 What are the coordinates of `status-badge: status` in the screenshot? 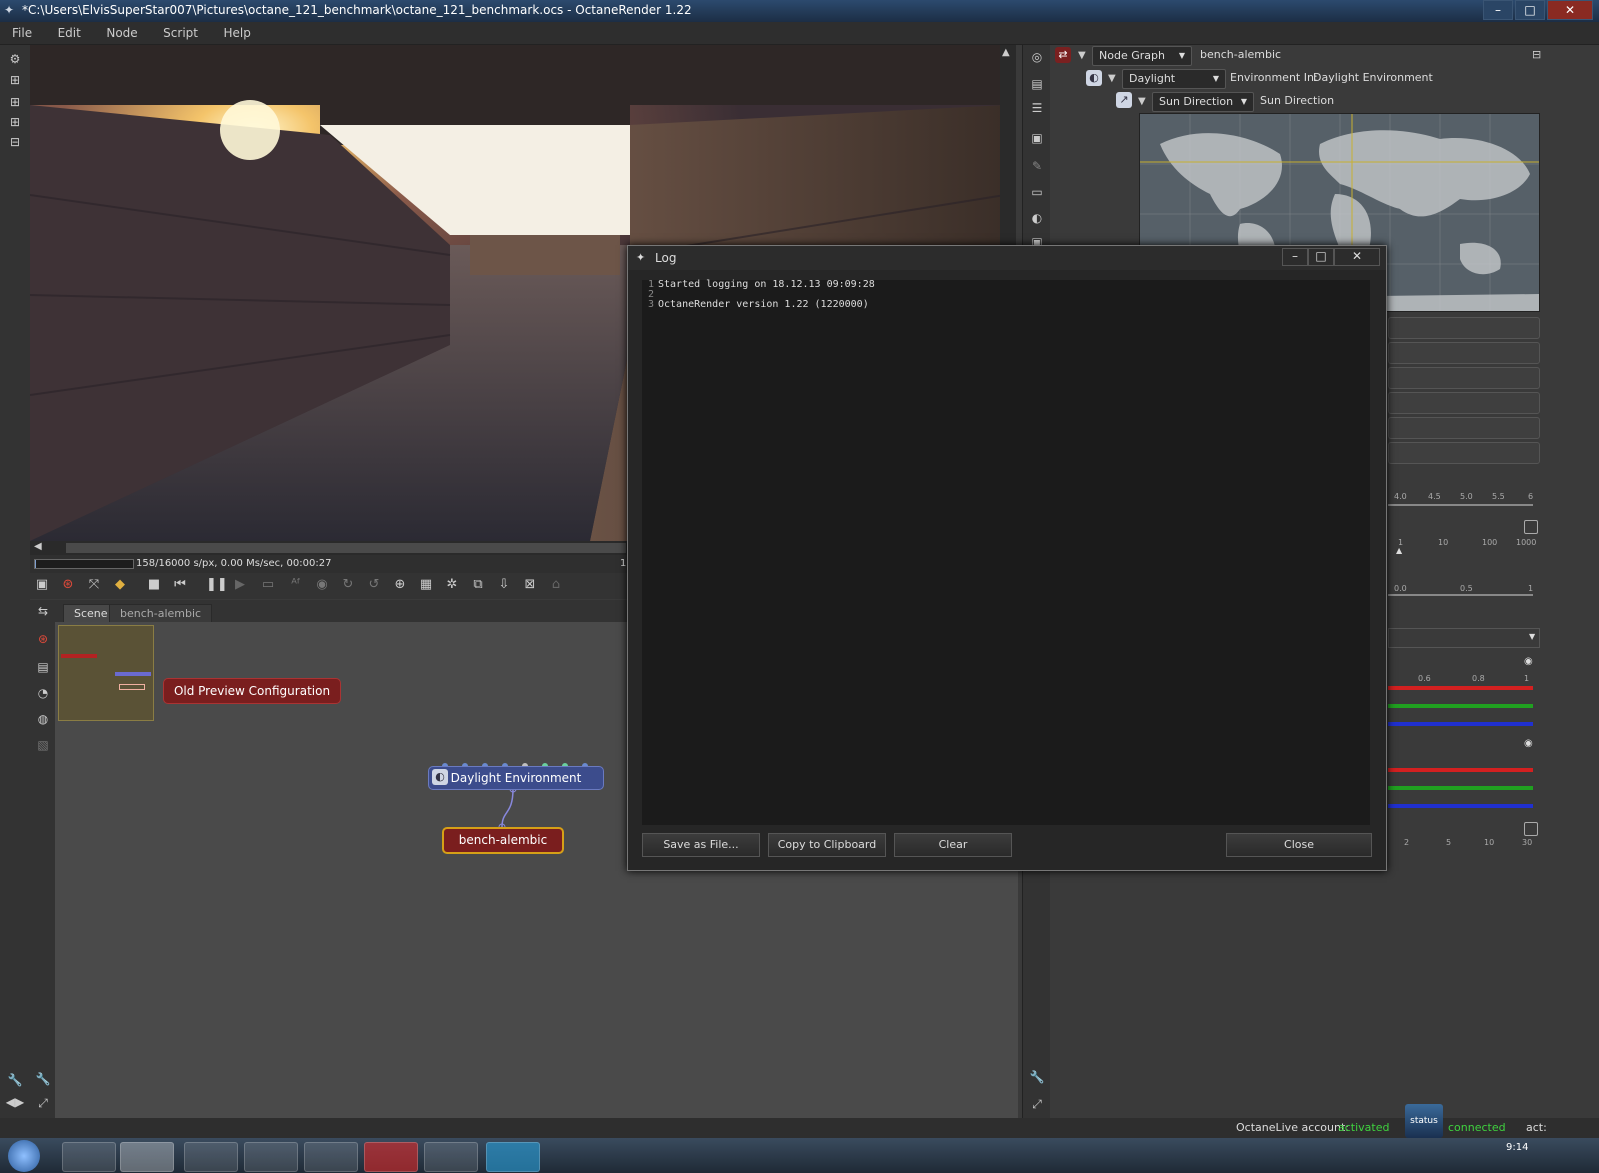 It's located at (1424, 1121).